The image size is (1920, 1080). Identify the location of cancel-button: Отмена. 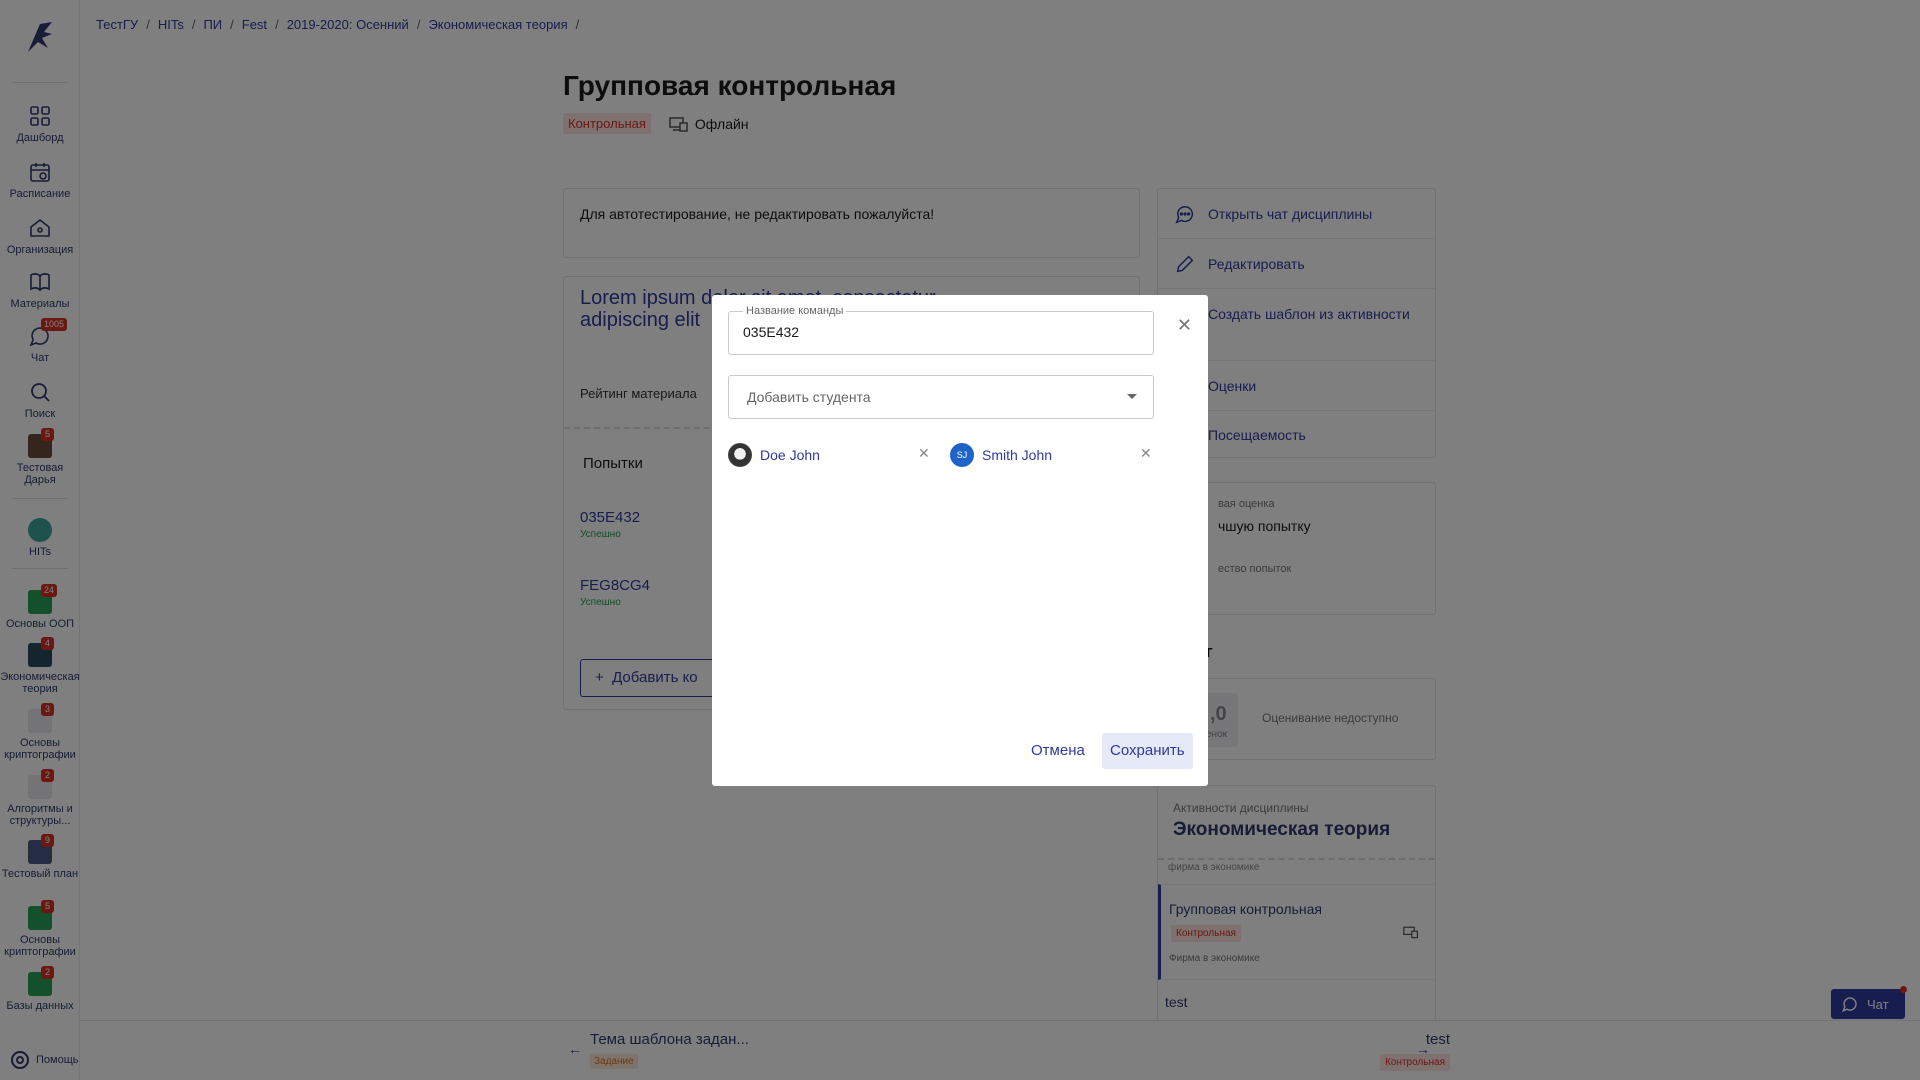
(1058, 751).